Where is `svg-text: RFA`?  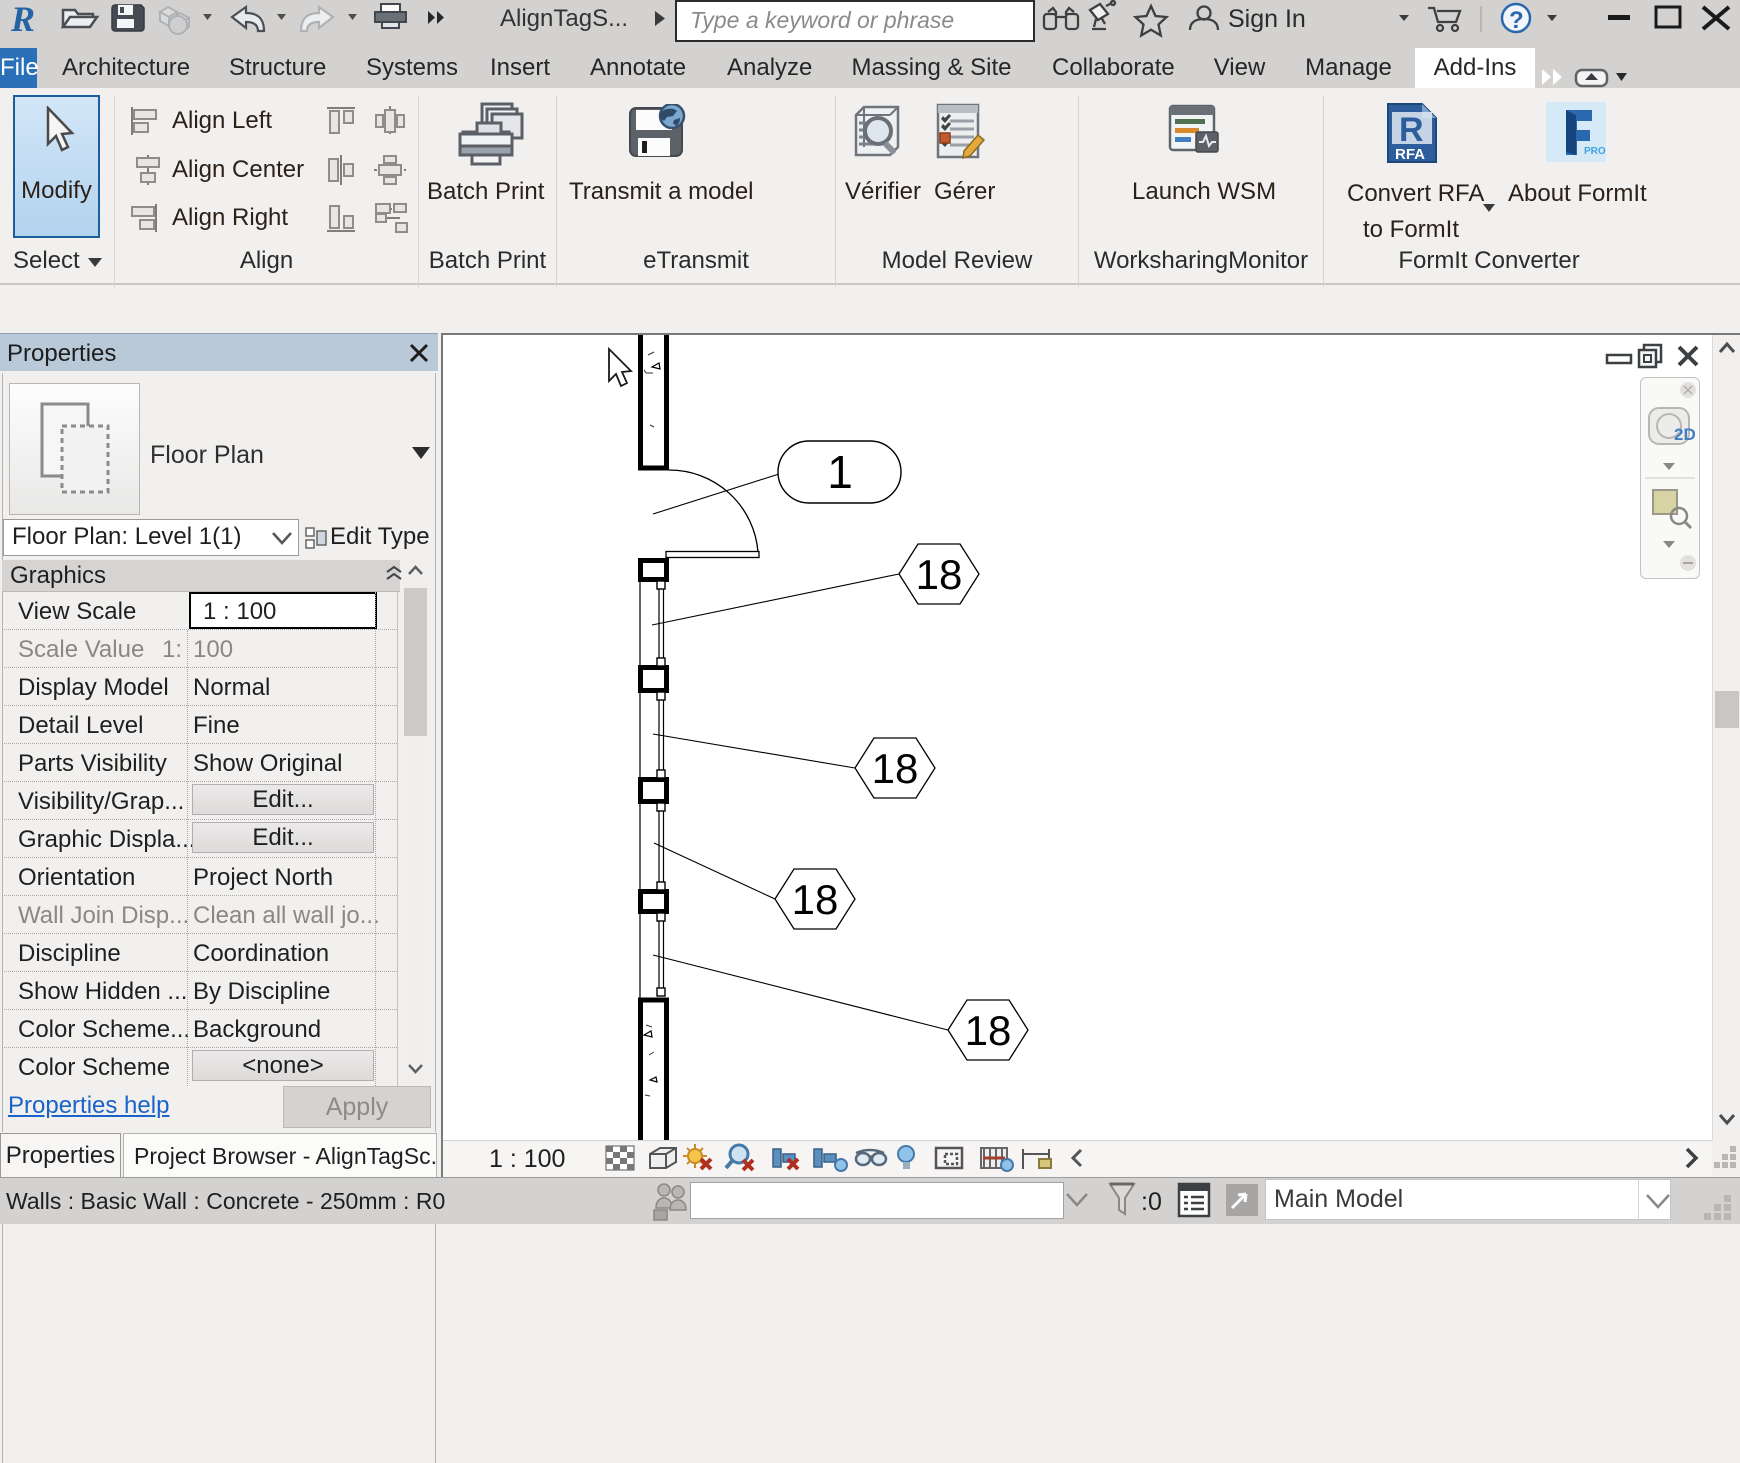 svg-text: RFA is located at coordinates (1410, 154).